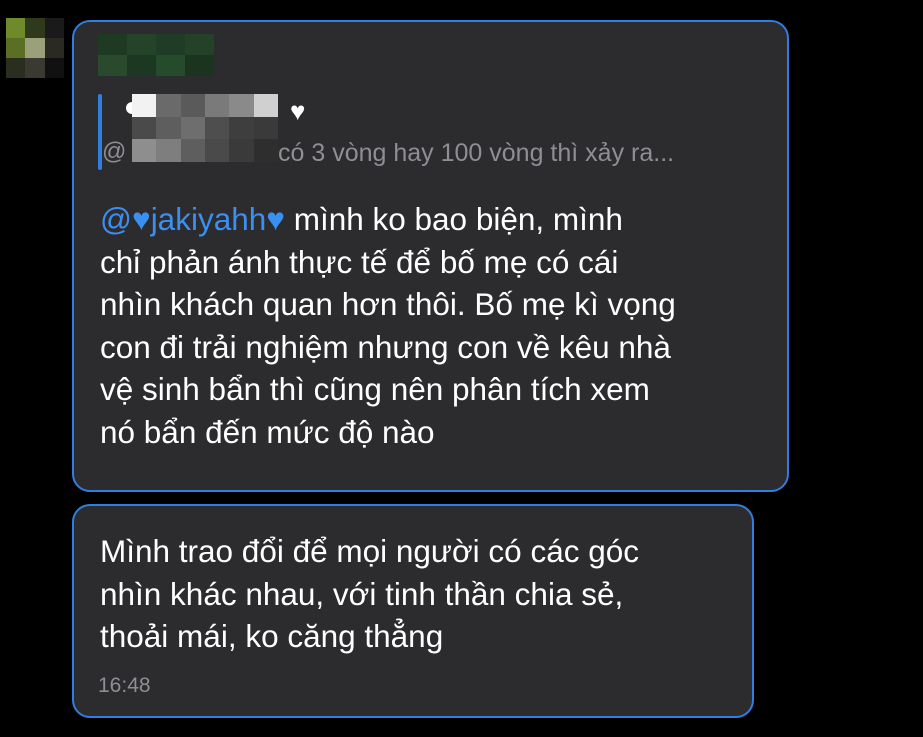 The width and height of the screenshot is (923, 737). Describe the element at coordinates (298, 111) in the screenshot. I see `white-heart-icon: ♥` at that location.